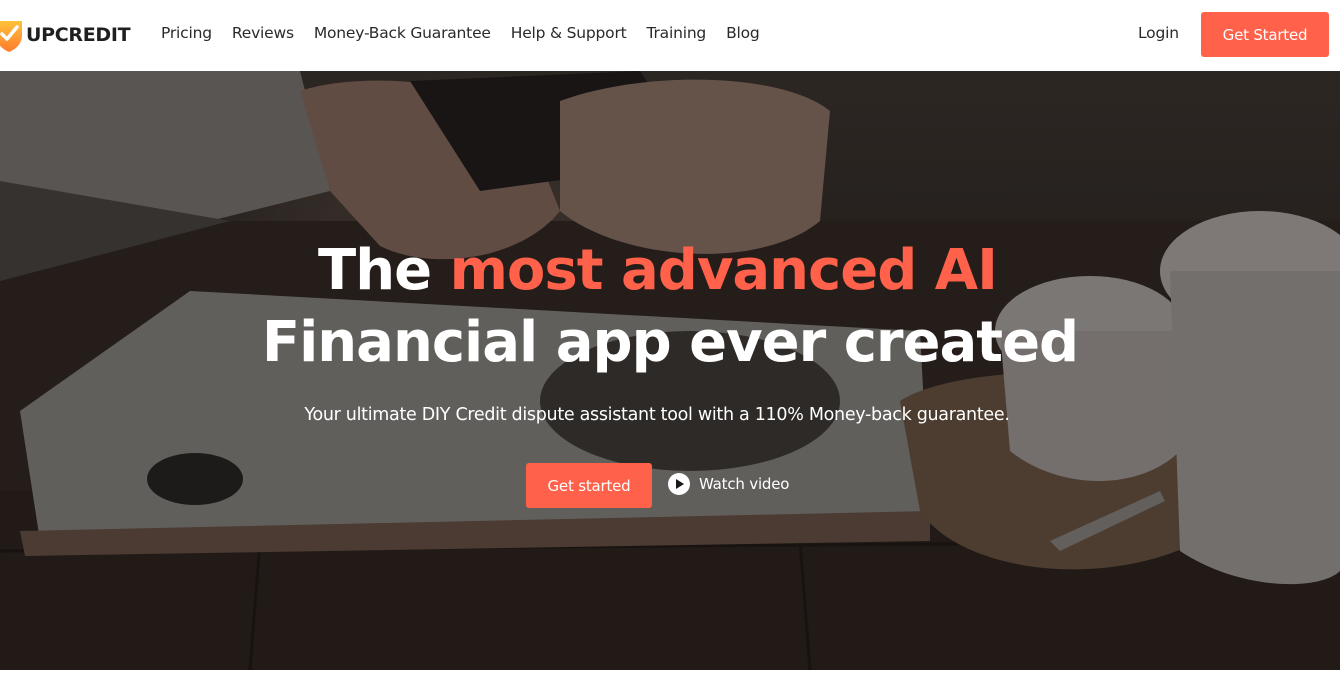 The image size is (1340, 681). Describe the element at coordinates (263, 33) in the screenshot. I see `nav-link-reviews: Reviews` at that location.